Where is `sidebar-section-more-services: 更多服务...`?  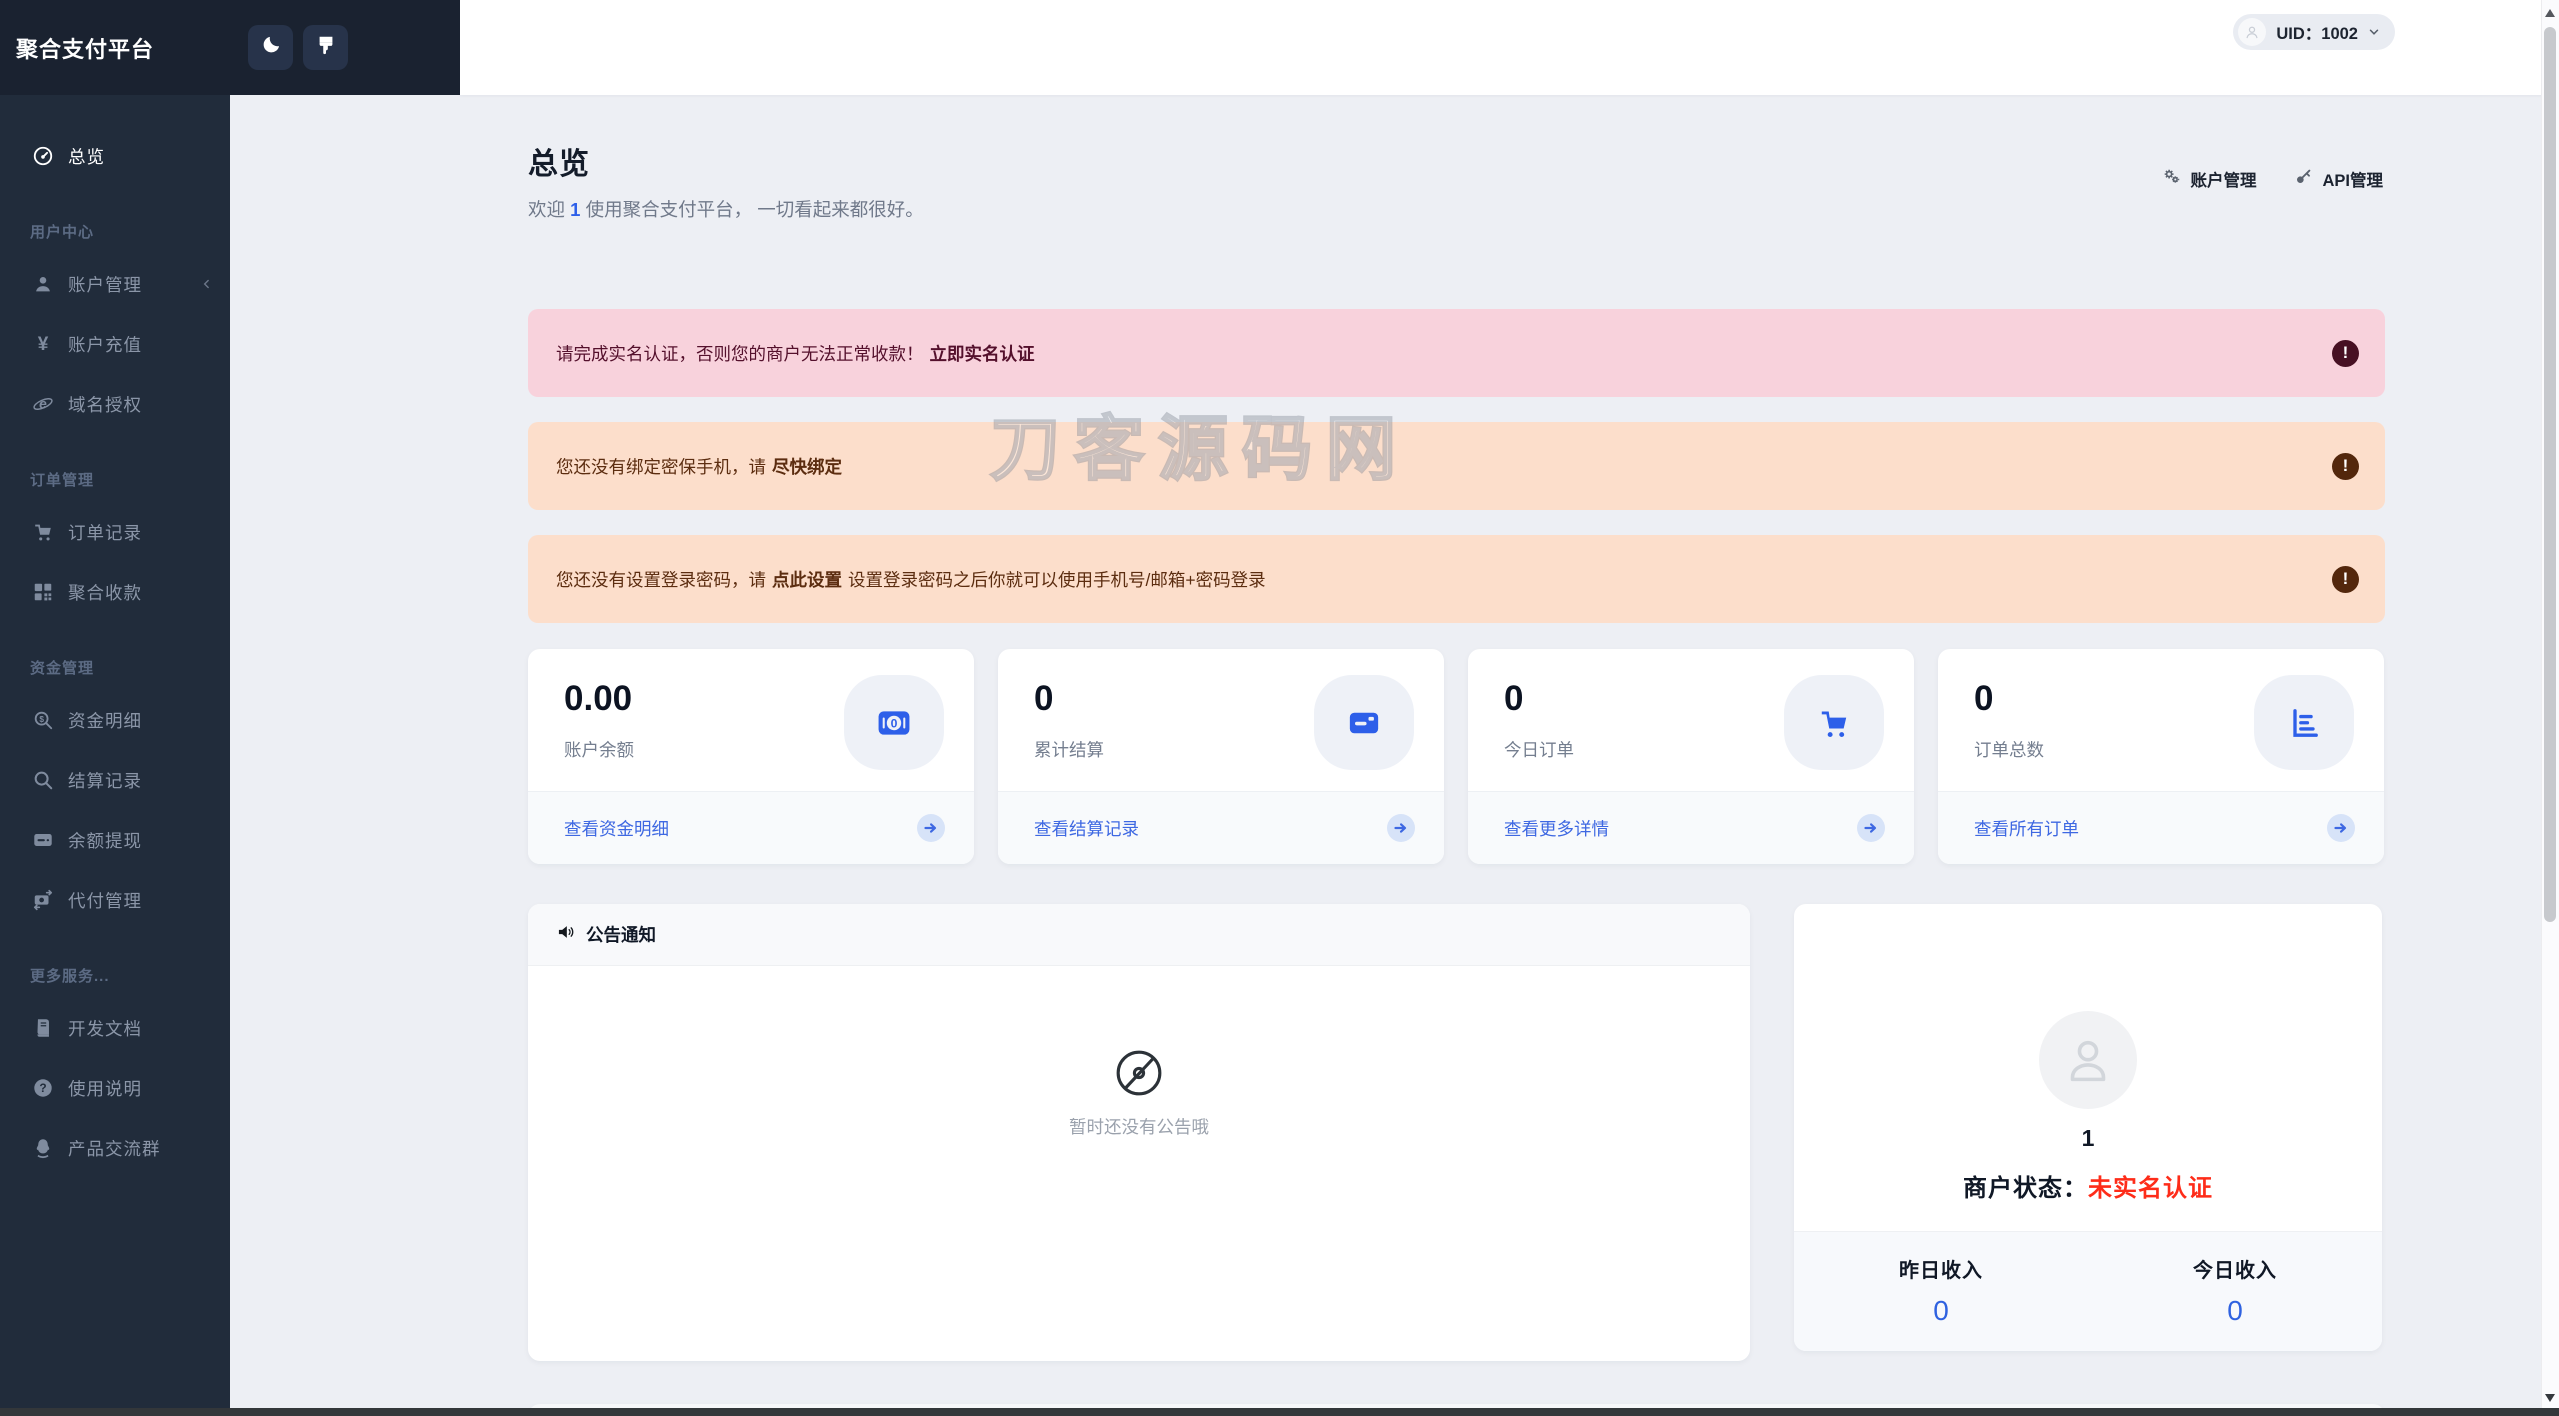
sidebar-section-more-services: 更多服务... is located at coordinates (70, 976).